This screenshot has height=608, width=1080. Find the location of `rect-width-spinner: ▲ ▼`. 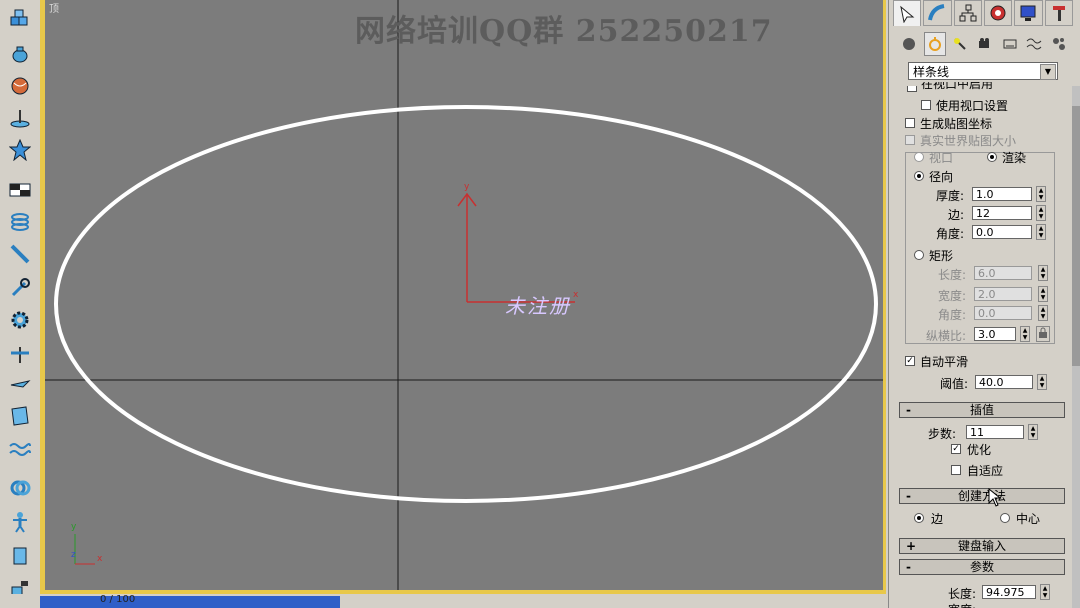

rect-width-spinner: ▲ ▼ is located at coordinates (1043, 294).